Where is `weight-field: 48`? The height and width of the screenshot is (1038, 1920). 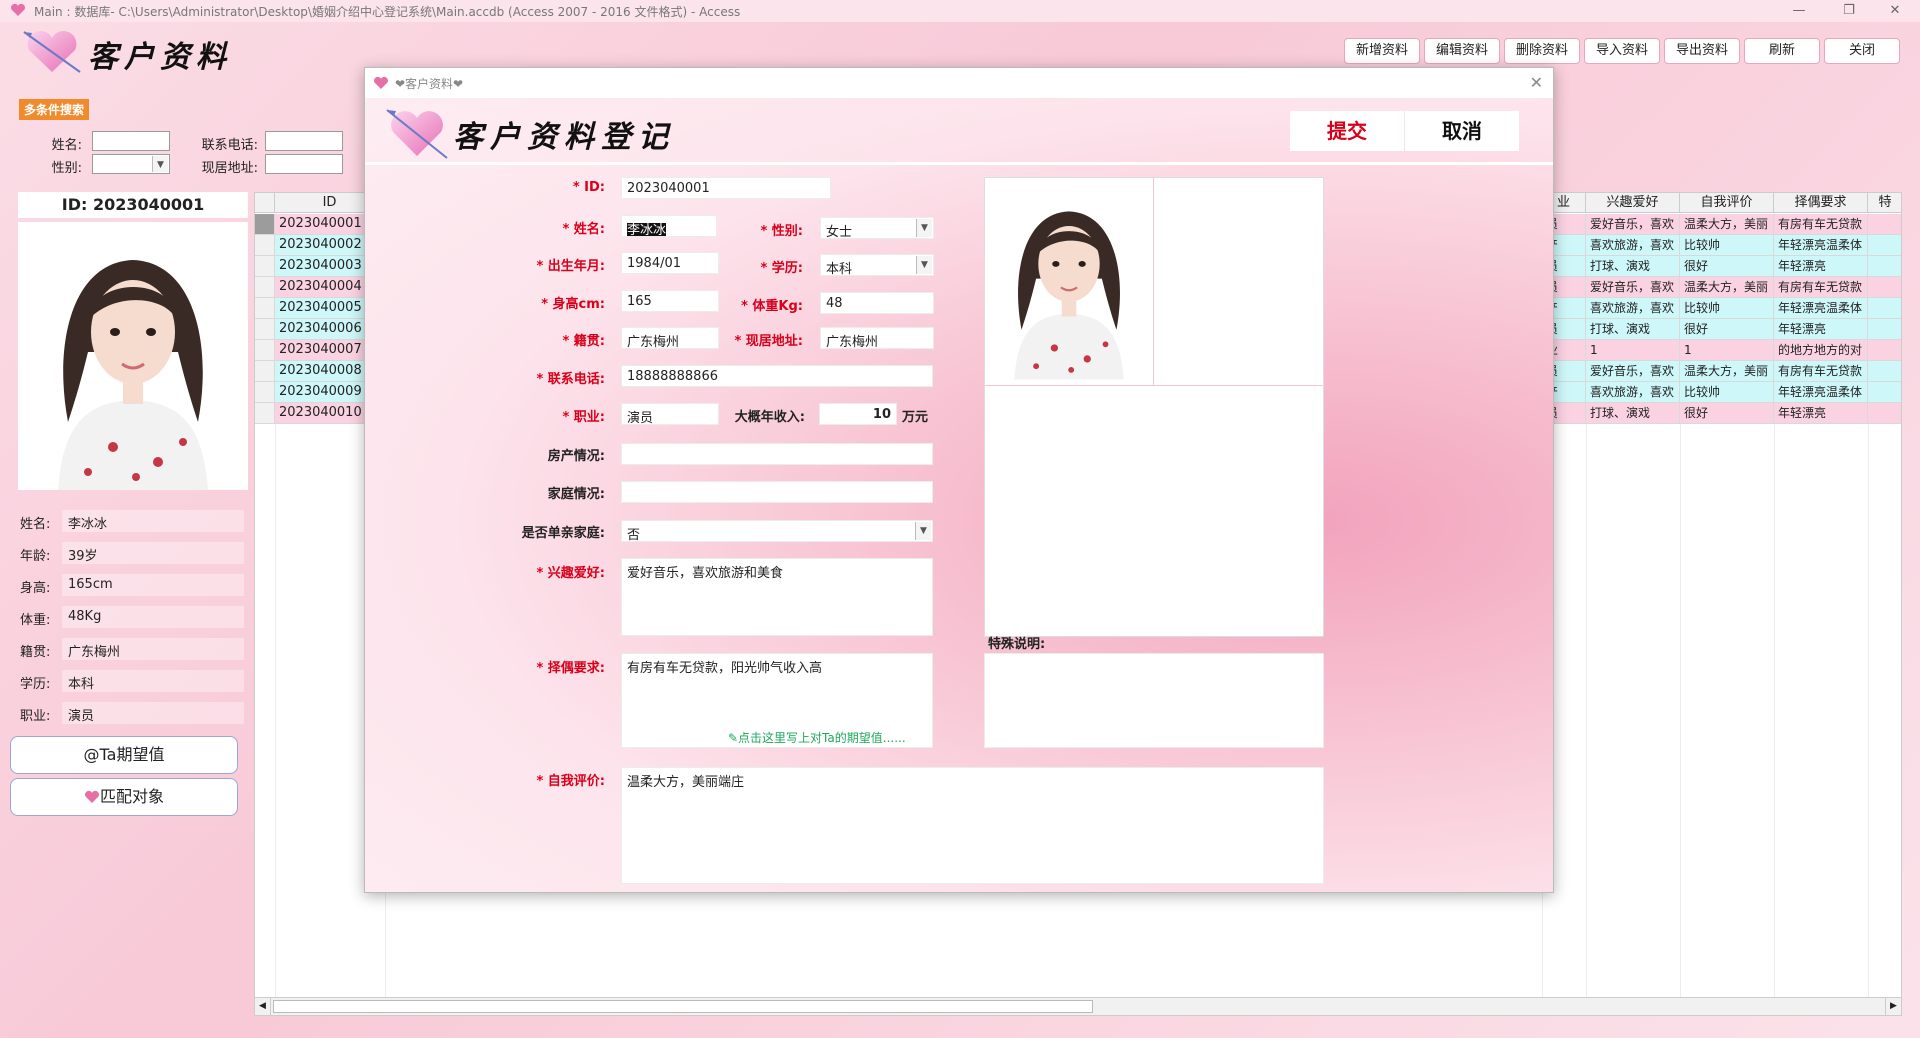
weight-field: 48 is located at coordinates (877, 303).